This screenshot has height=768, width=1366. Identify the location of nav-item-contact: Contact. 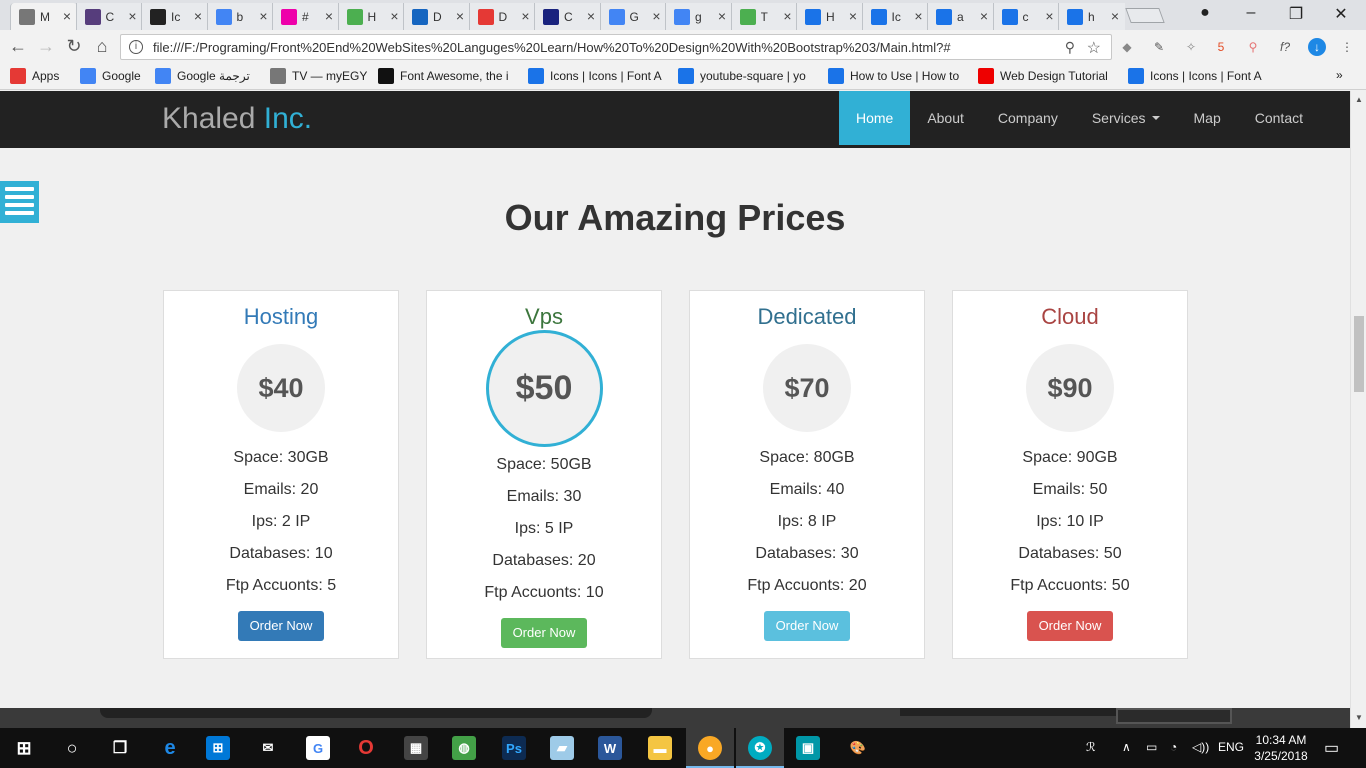
(1279, 118).